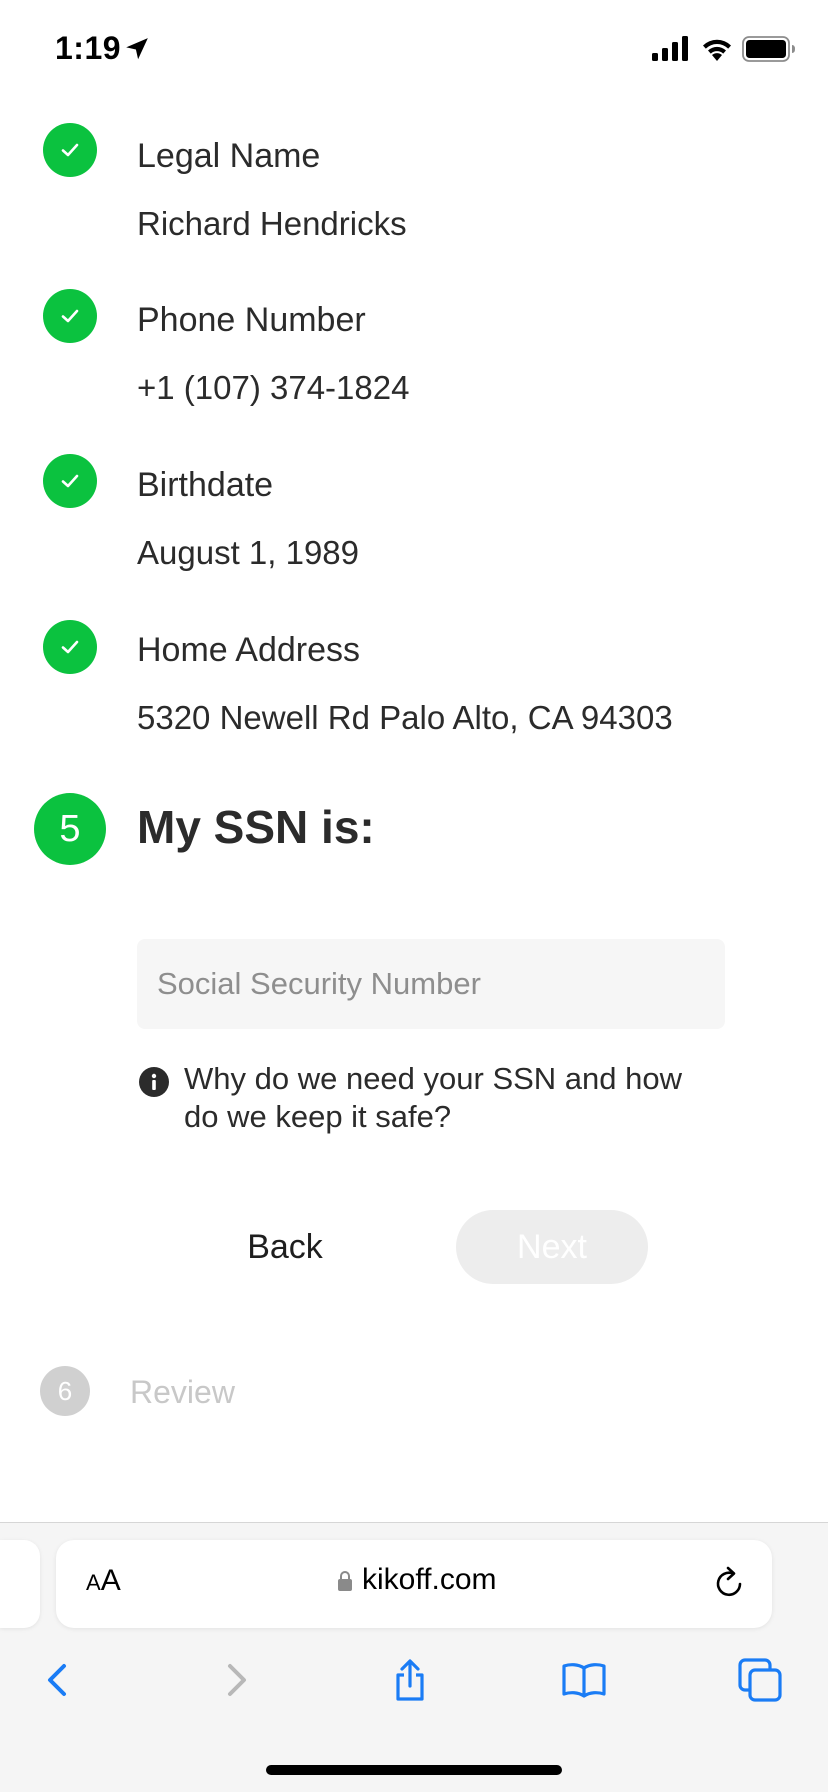  What do you see at coordinates (154, 1082) in the screenshot?
I see `info-icon` at bounding box center [154, 1082].